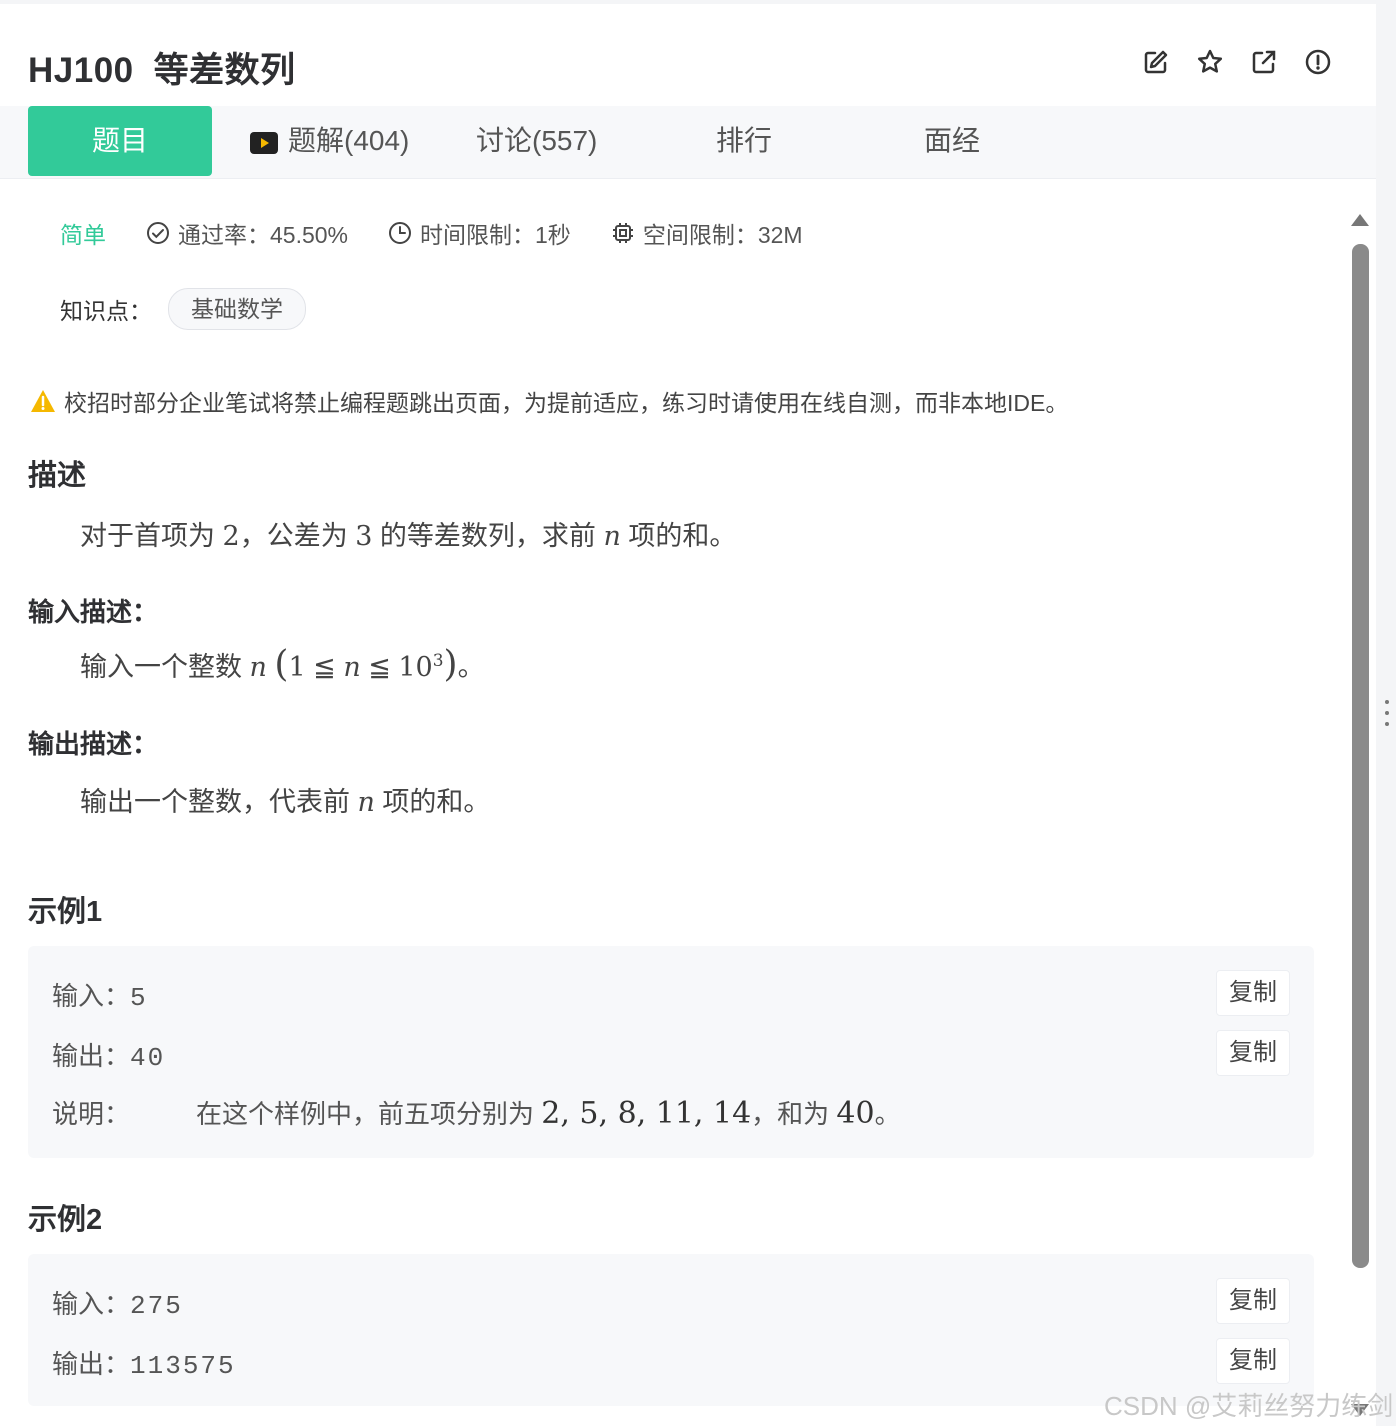 This screenshot has height=1426, width=1396. Describe the element at coordinates (436, 802) in the screenshot. I see `output-desc-part: 项的和。` at that location.